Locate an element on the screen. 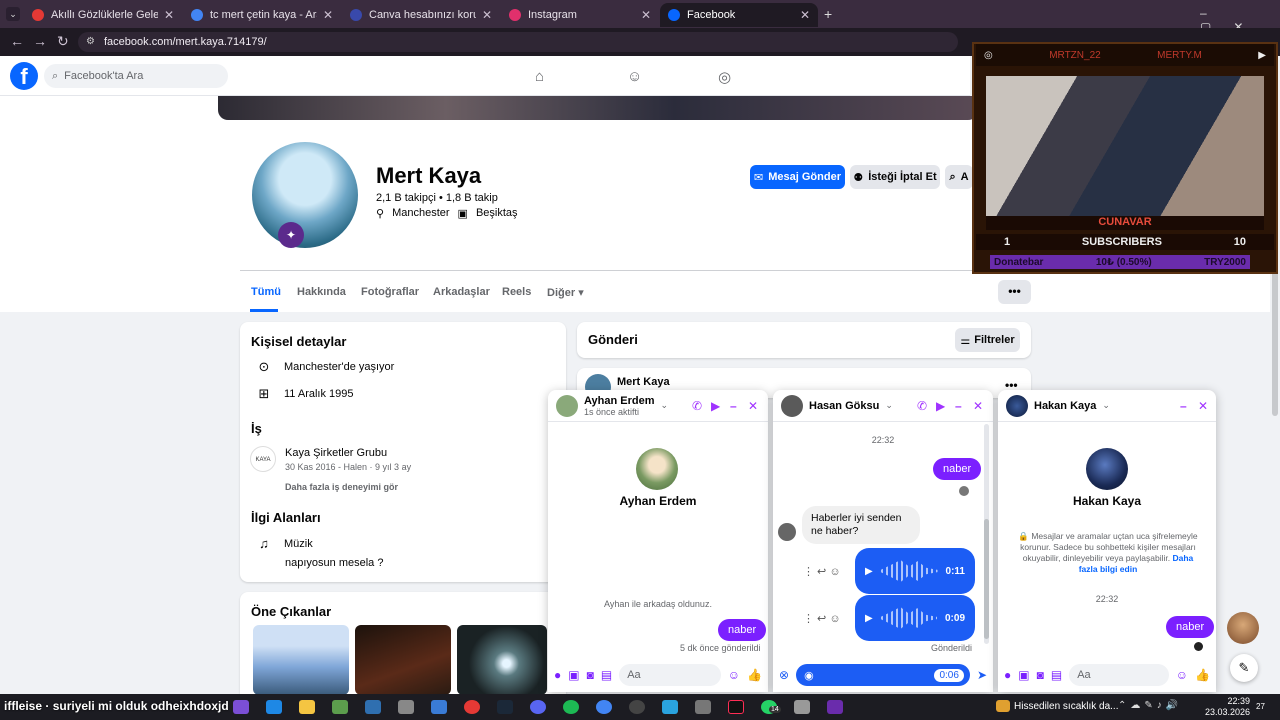 The width and height of the screenshot is (1280, 720). opera-icon is located at coordinates (472, 707).